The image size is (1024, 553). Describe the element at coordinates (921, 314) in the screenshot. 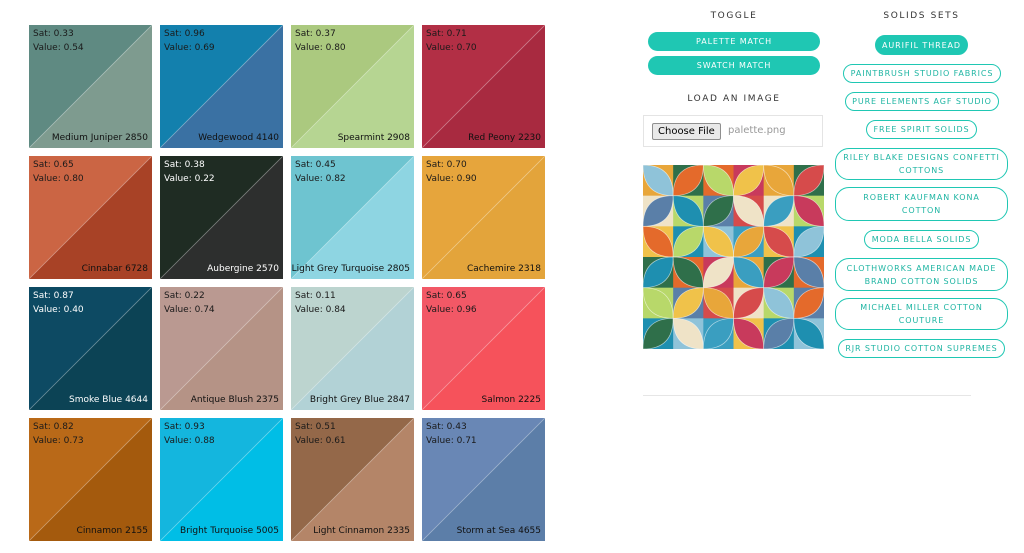

I see `solids-set-michael-miller: MICHAEL MILLER COTTON COUTURE` at that location.